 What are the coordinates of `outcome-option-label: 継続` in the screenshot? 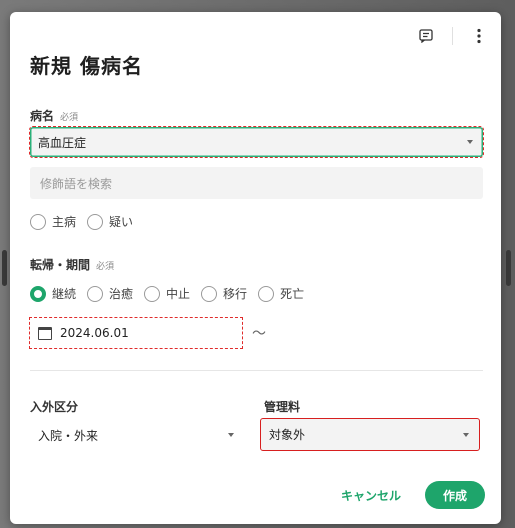 It's located at (64, 294).